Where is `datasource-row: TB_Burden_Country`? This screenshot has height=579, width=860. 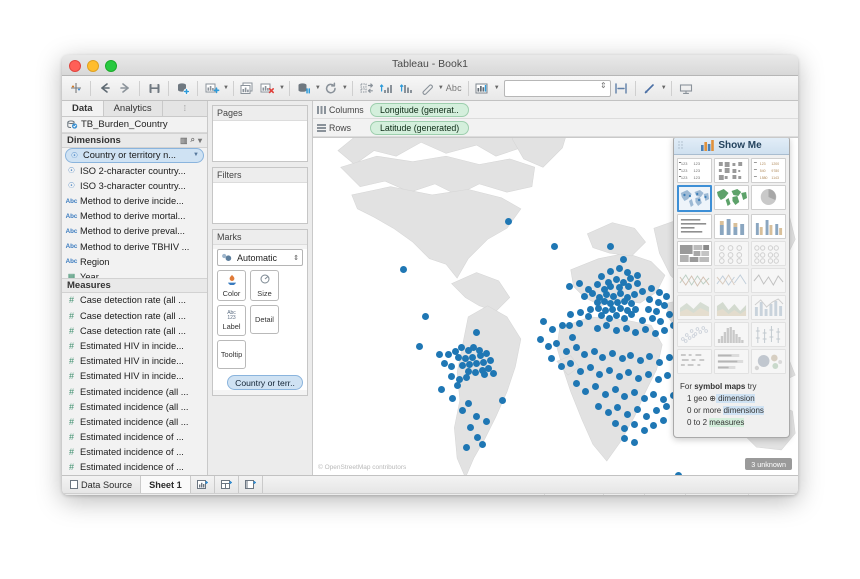
datasource-row: TB_Burden_Country is located at coordinates (134, 125).